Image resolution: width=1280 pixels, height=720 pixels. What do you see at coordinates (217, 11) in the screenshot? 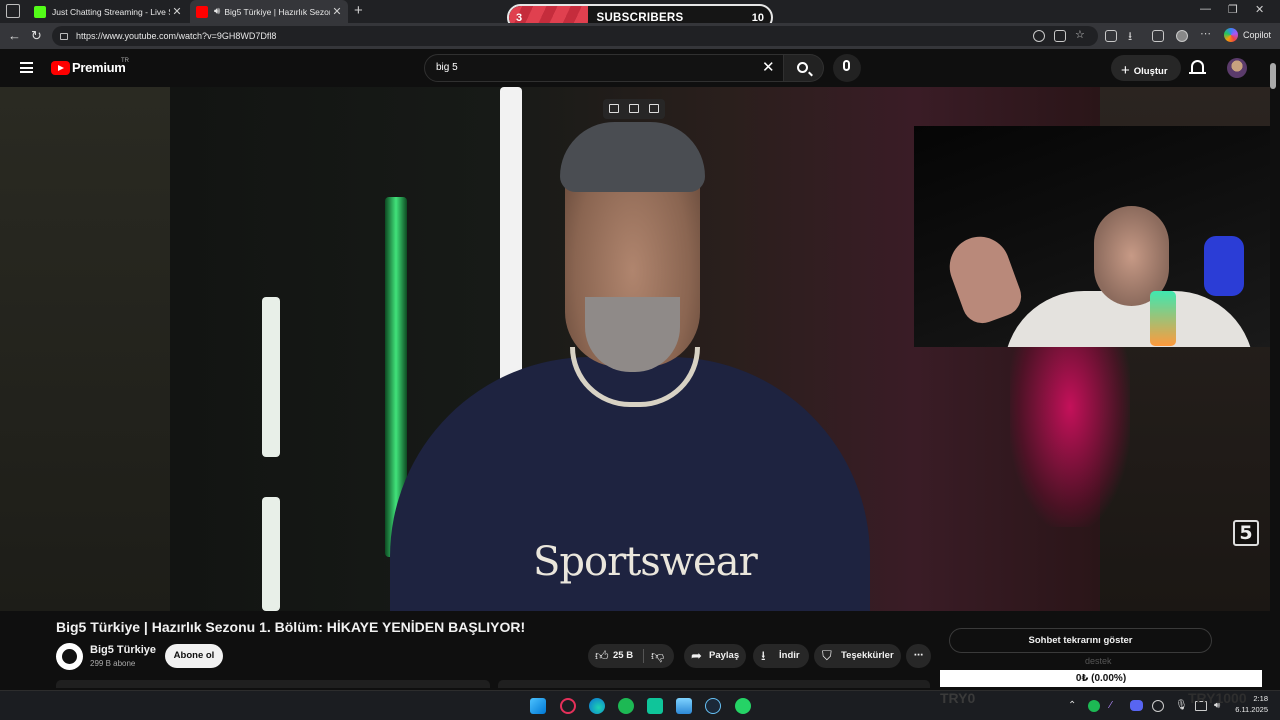
I see `speaker-icon: 🔊︎` at bounding box center [217, 11].